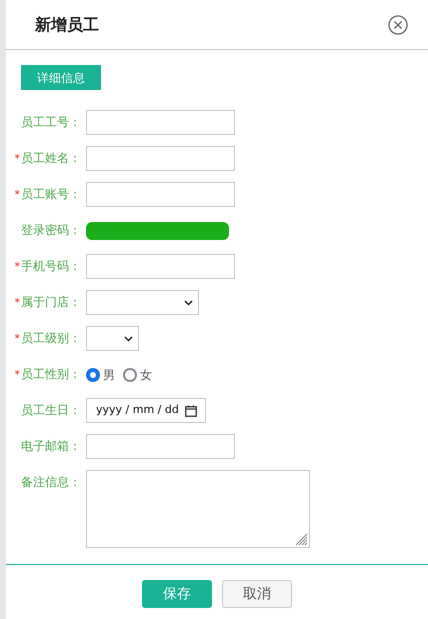  Describe the element at coordinates (51, 194) in the screenshot. I see `field-label: 员工账号：` at that location.